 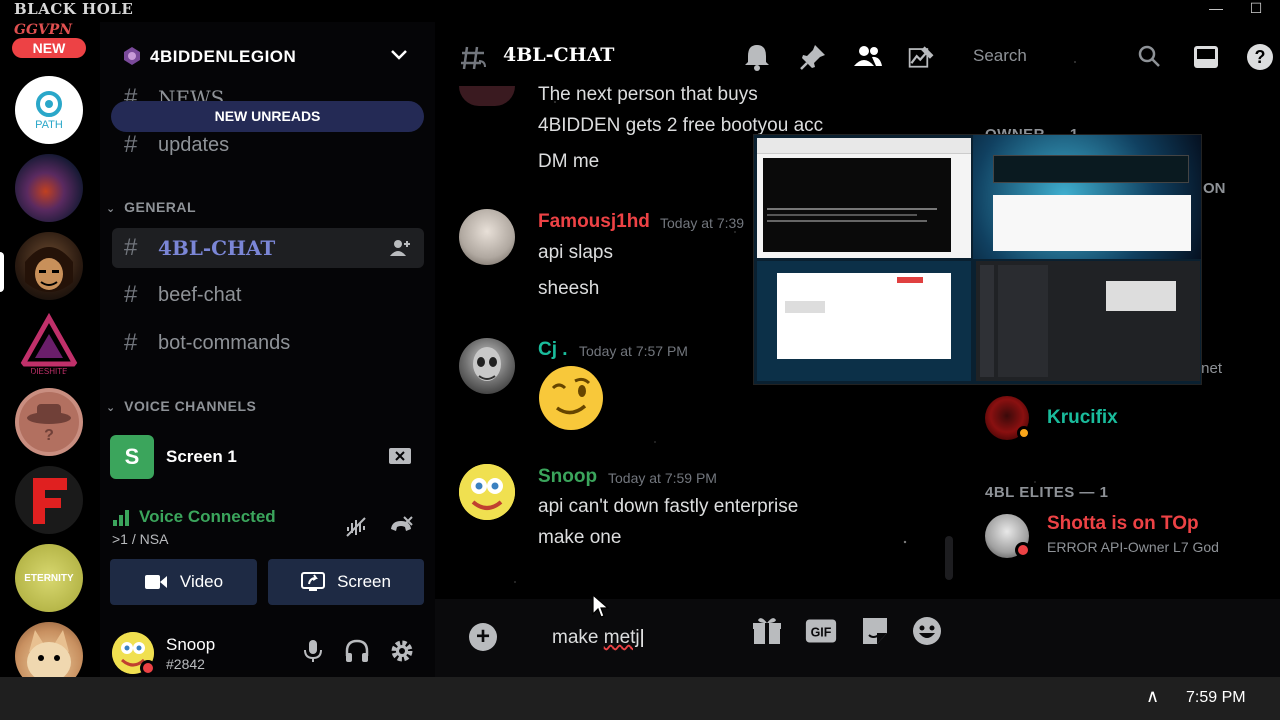 I want to click on message-line: api can't down fastly enterprise, so click(x=668, y=506).